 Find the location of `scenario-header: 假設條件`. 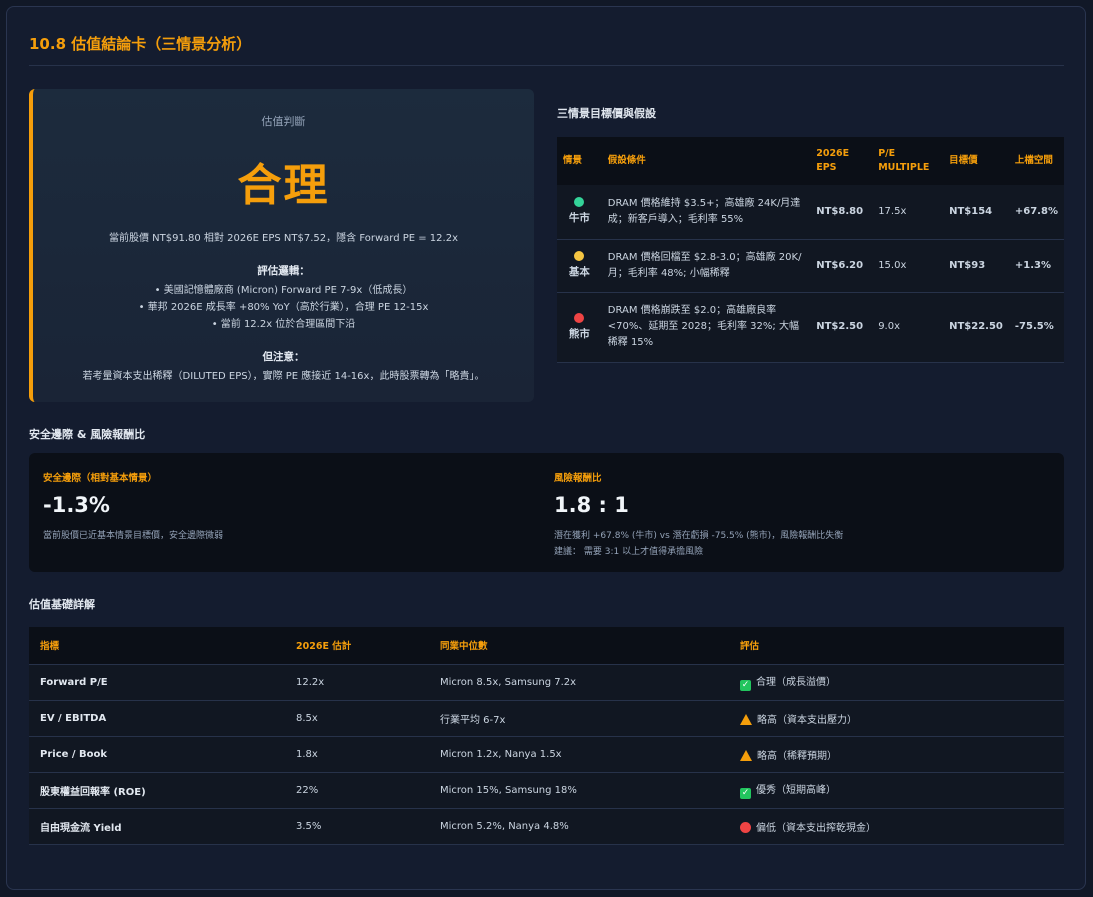

scenario-header: 假設條件 is located at coordinates (706, 161).